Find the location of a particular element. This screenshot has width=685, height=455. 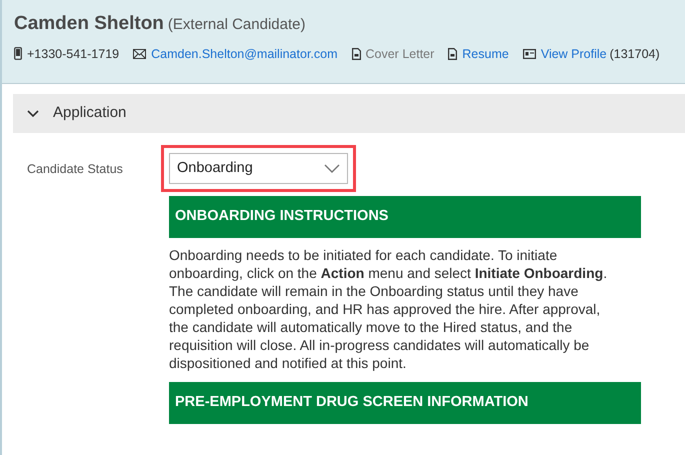

panel-banner: ONBOARDING INSTRUCTIONS is located at coordinates (405, 217).